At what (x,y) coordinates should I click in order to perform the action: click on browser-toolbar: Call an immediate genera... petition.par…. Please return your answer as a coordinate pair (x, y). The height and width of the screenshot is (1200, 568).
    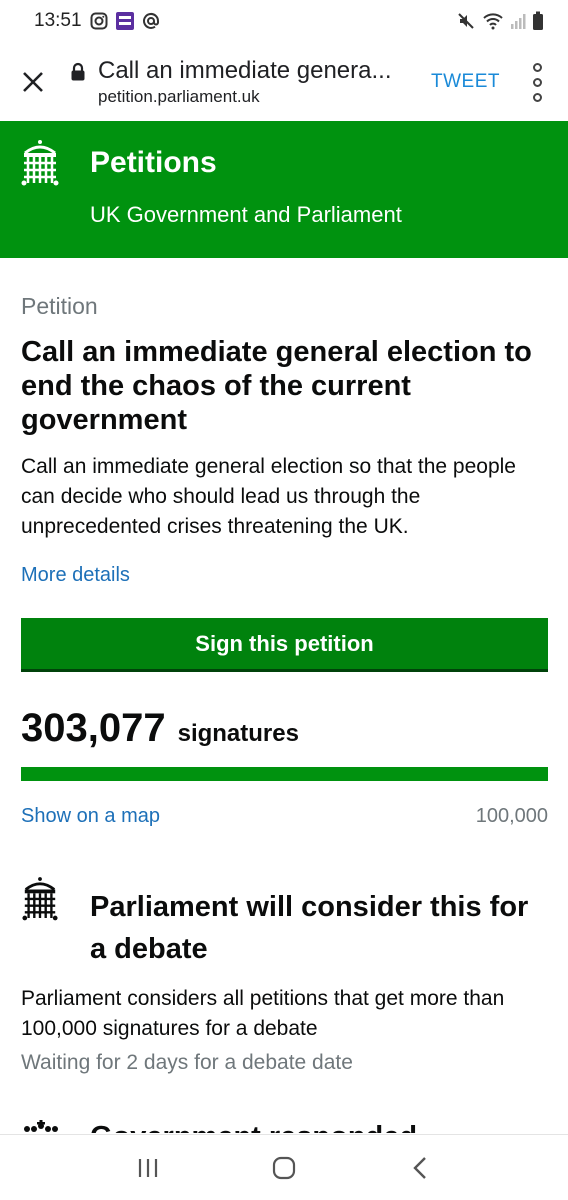
    Looking at the image, I should click on (284, 82).